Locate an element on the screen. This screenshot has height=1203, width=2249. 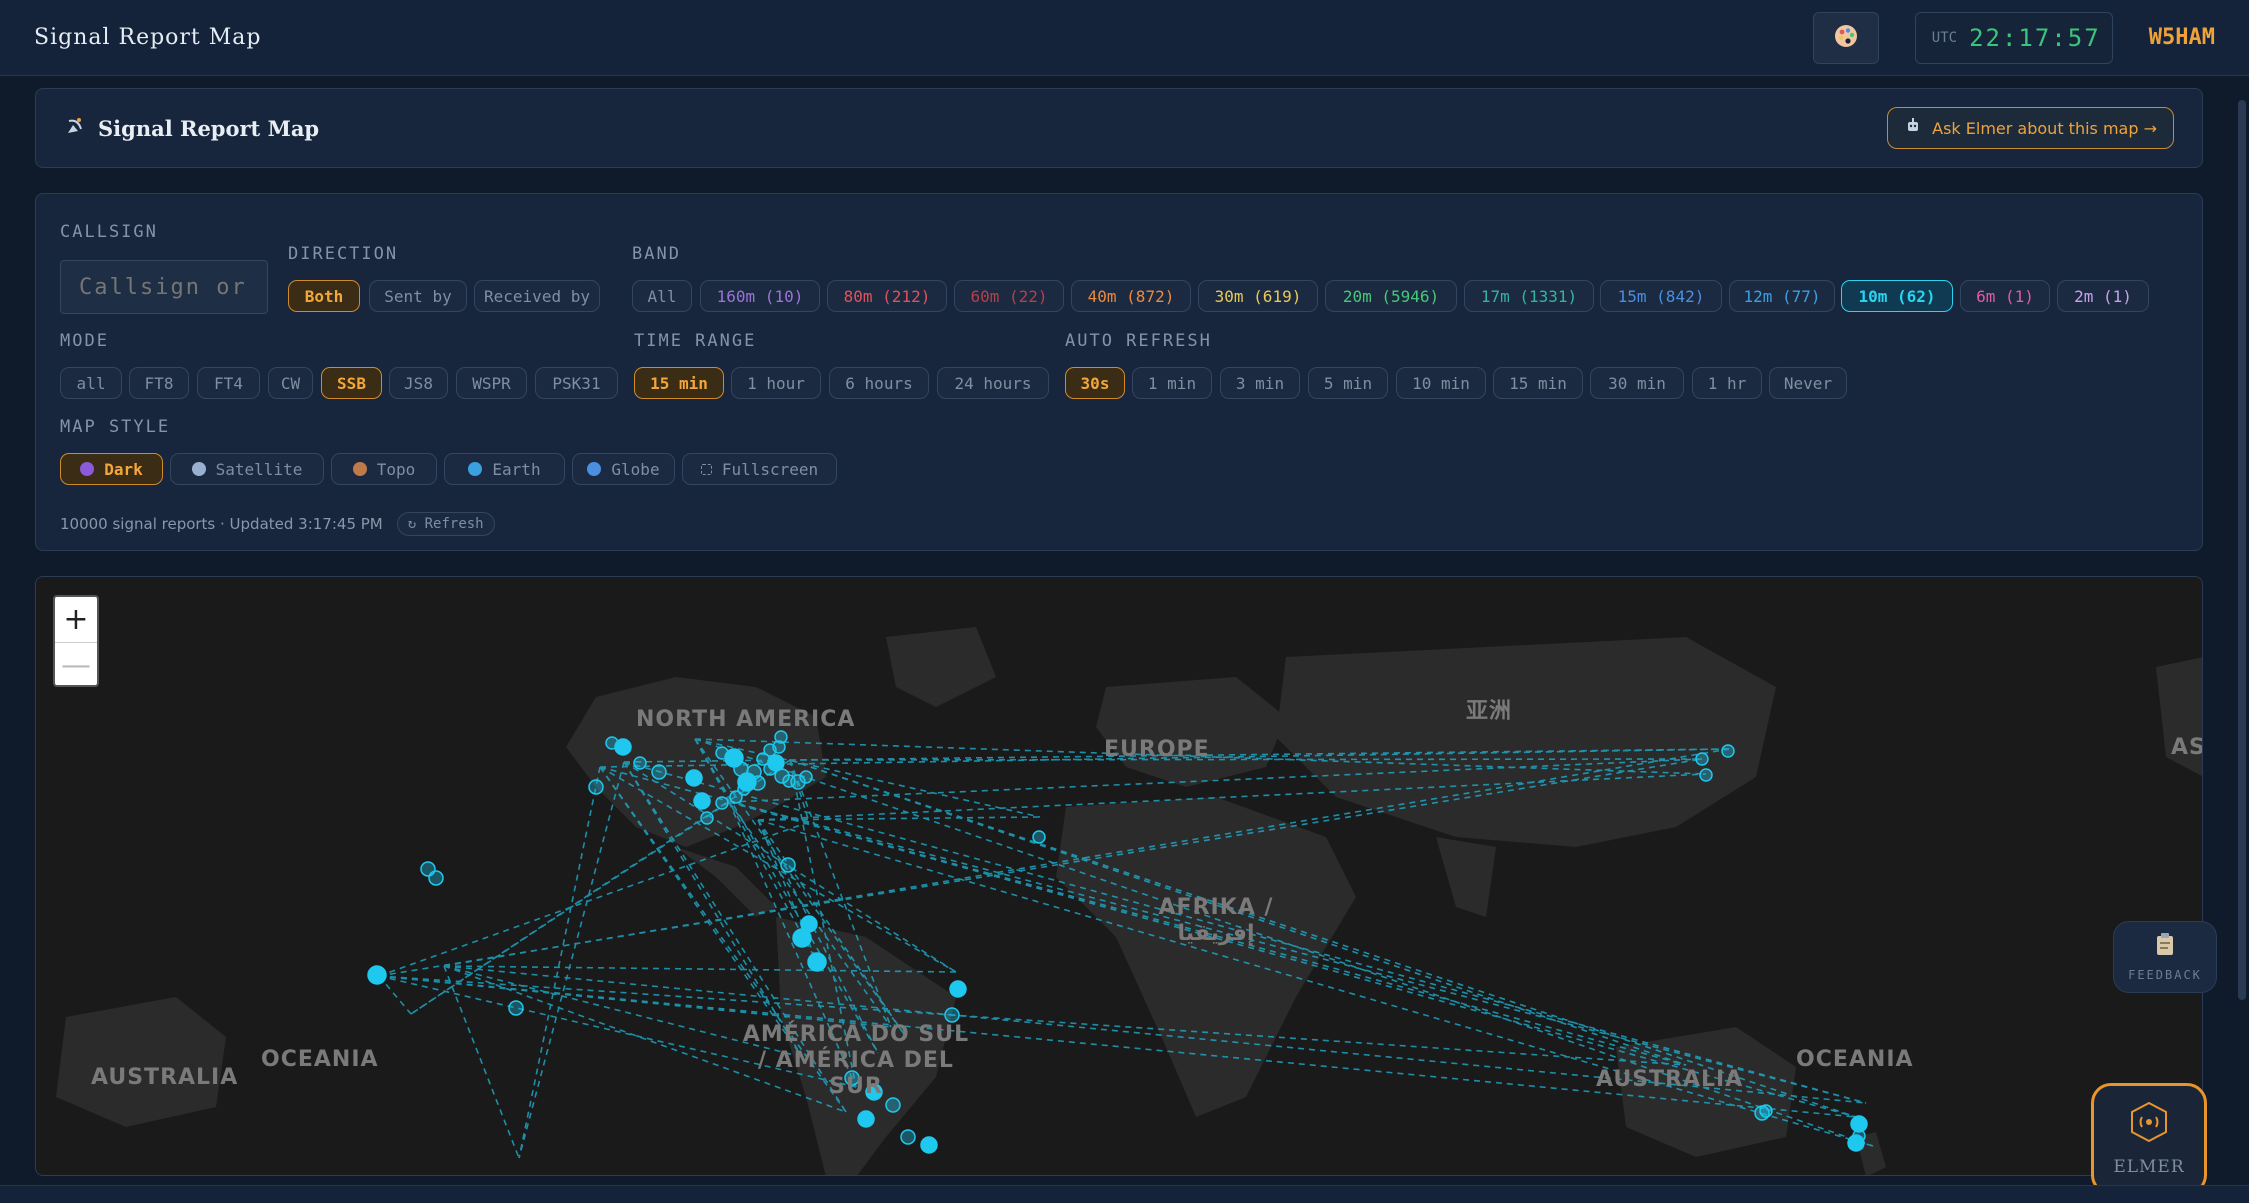
band-option-4: 40m (872) is located at coordinates (1131, 296).